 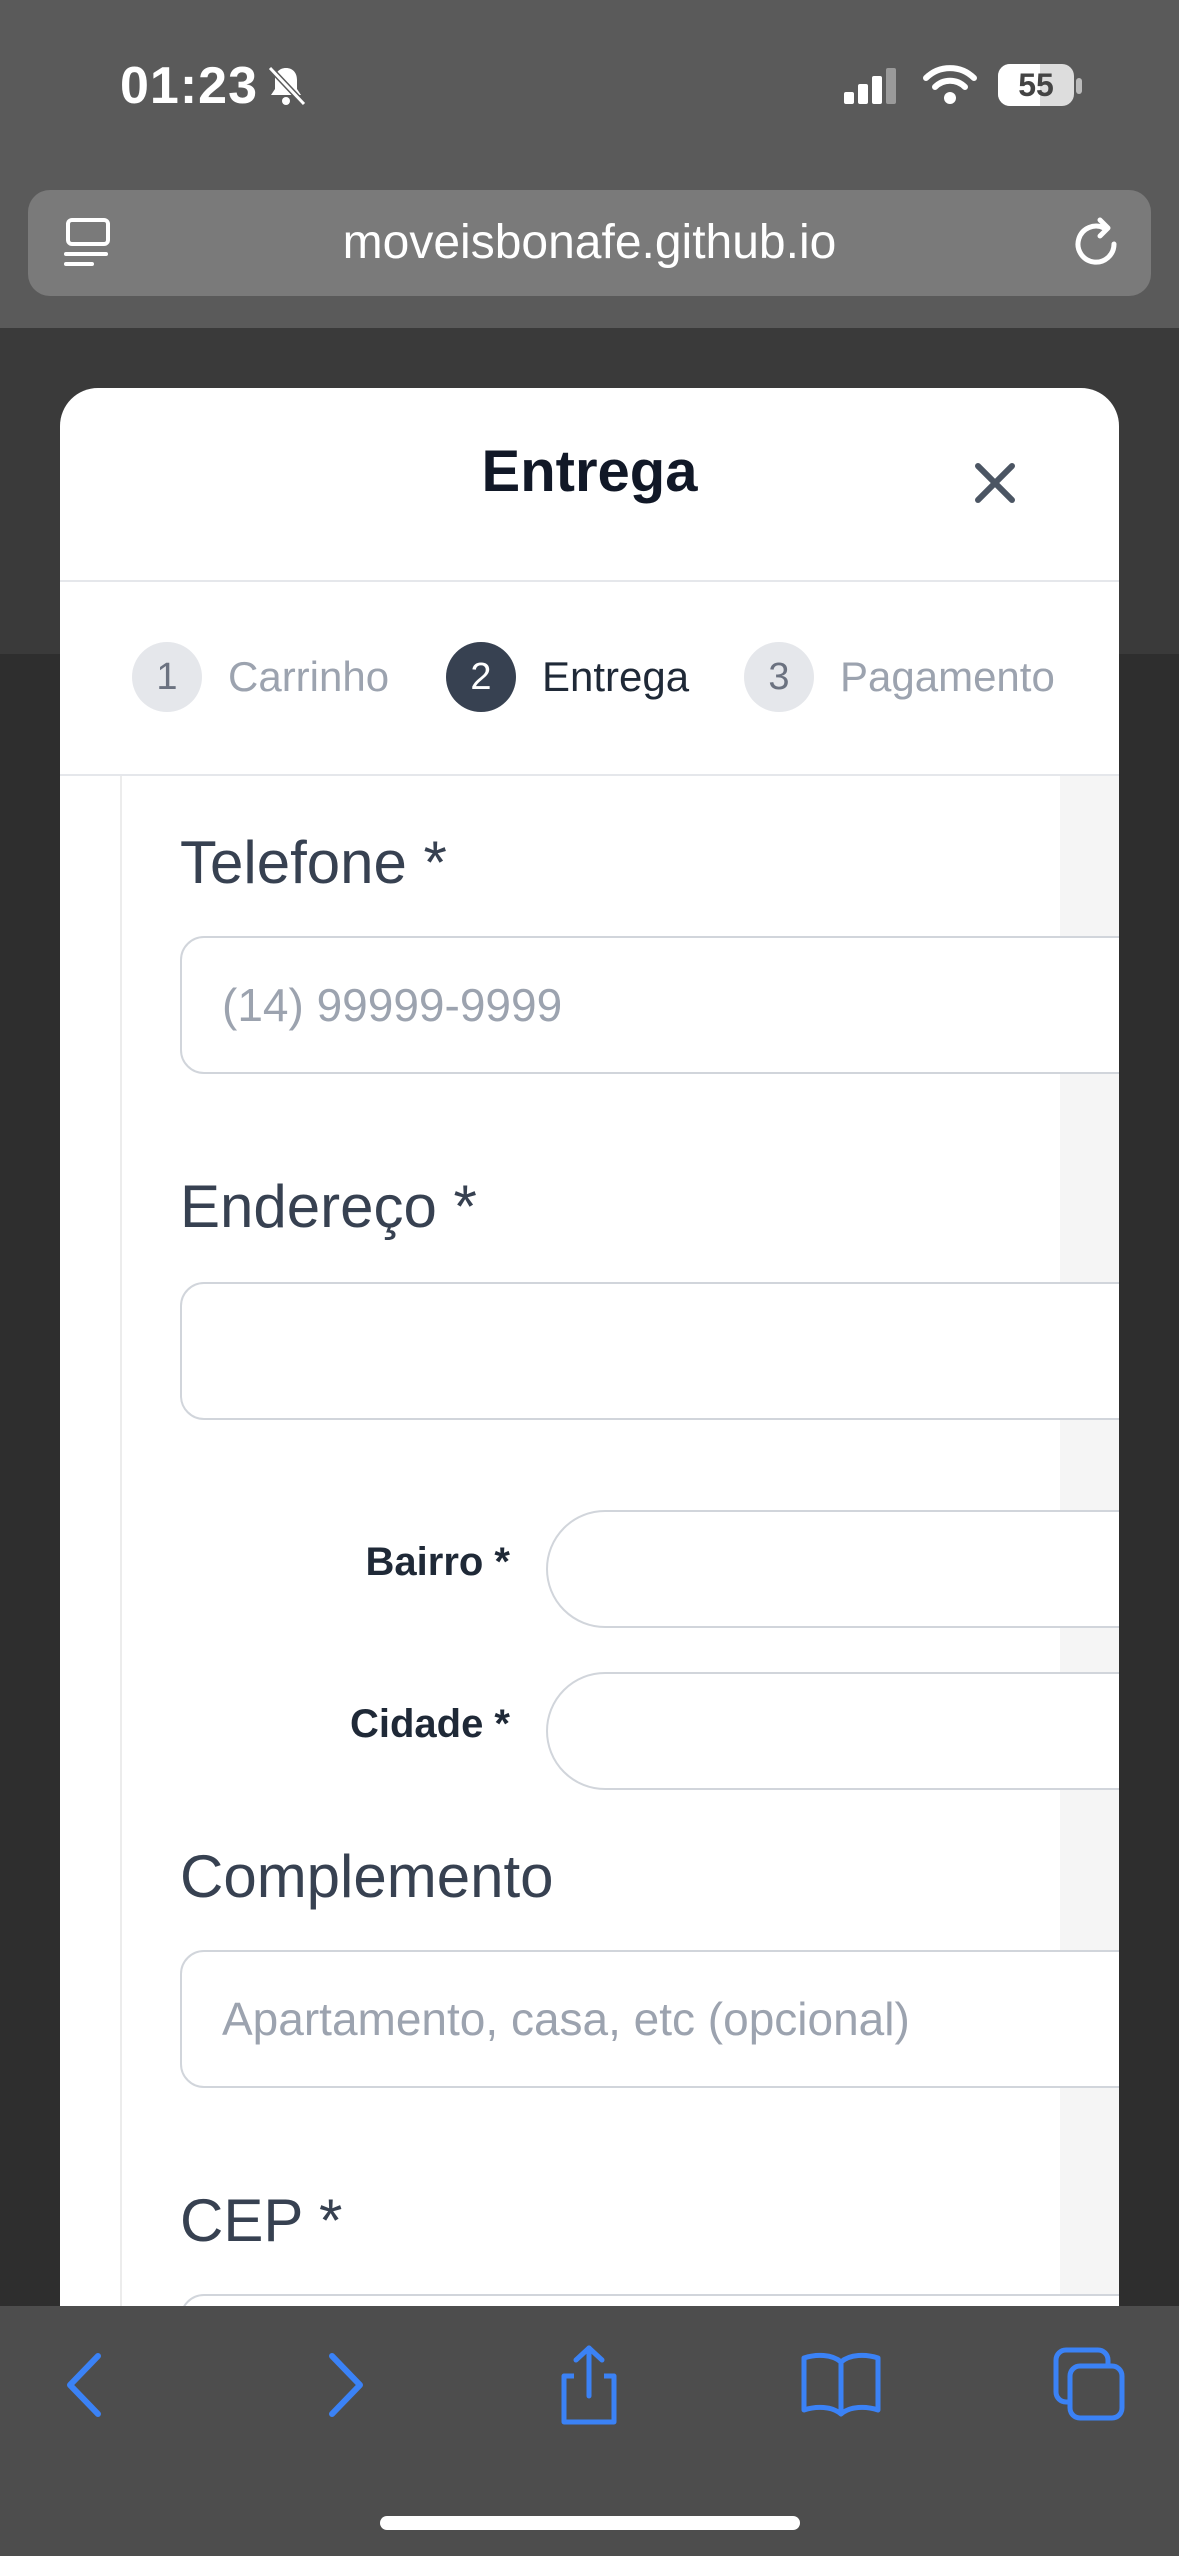 I want to click on complemento-placeholder: Apartamento, casa, etc (opcional), so click(x=566, y=2019).